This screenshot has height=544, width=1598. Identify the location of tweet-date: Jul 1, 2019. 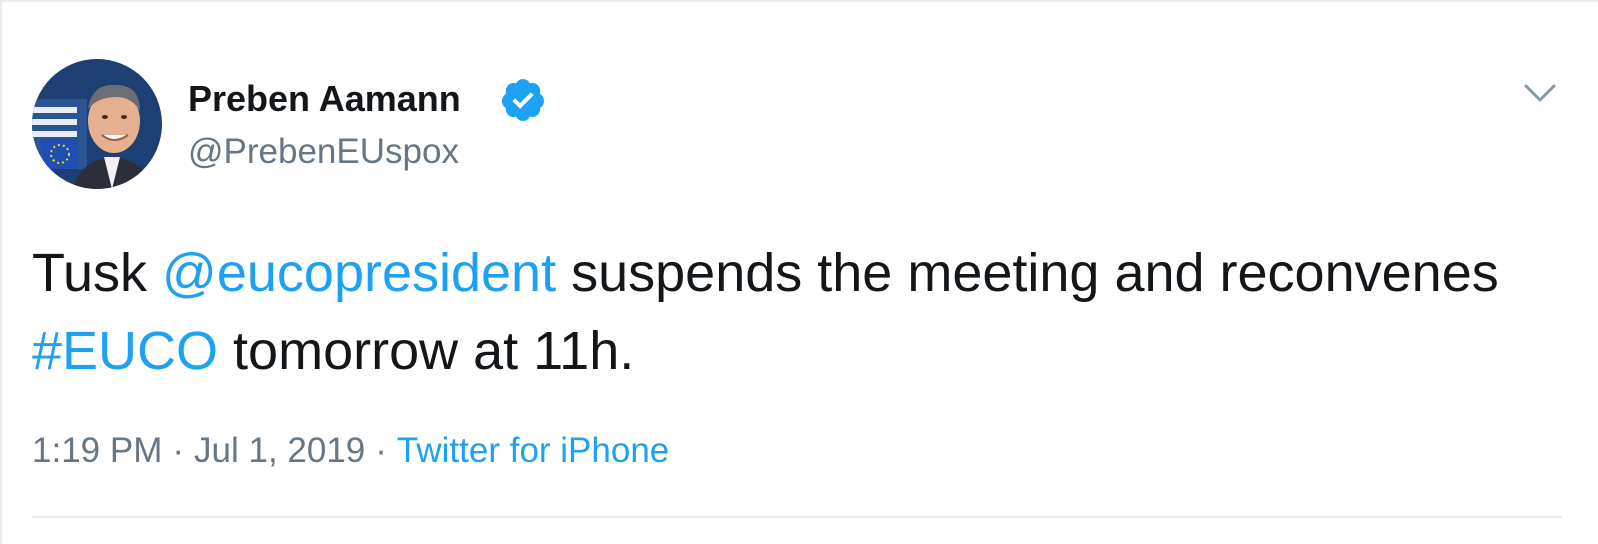
(279, 450).